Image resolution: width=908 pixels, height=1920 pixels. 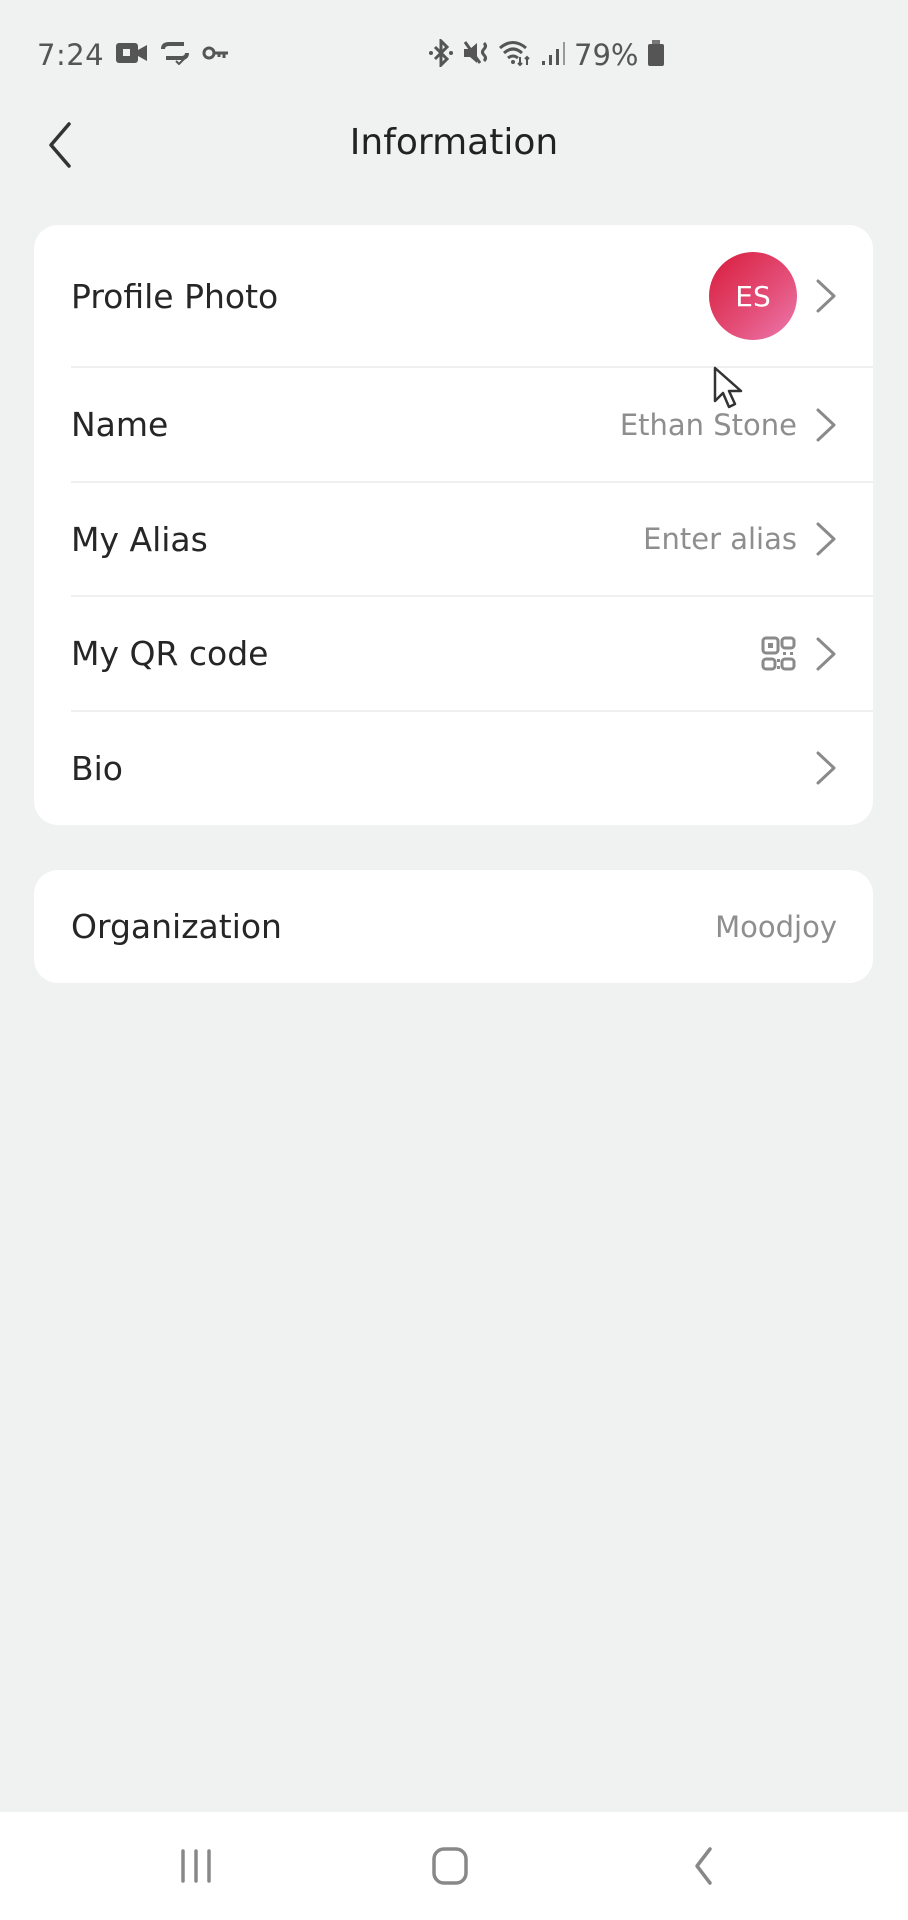 What do you see at coordinates (656, 55) in the screenshot?
I see `battery-icon` at bounding box center [656, 55].